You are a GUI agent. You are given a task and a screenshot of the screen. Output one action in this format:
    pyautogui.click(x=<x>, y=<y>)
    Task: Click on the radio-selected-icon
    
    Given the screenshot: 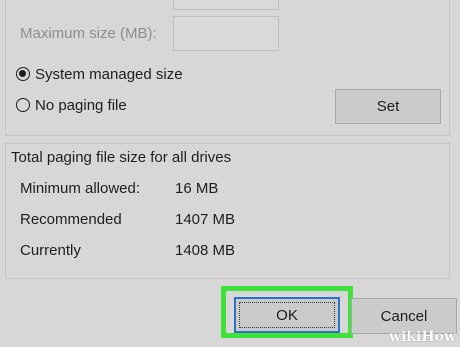 What is the action you would take?
    pyautogui.click(x=23, y=74)
    